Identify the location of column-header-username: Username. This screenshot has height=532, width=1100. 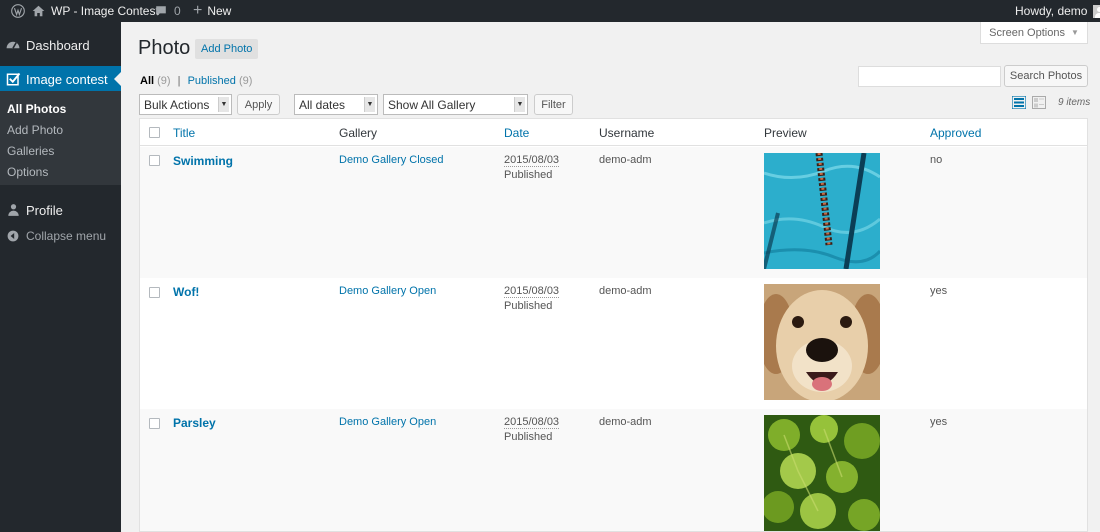
(627, 133).